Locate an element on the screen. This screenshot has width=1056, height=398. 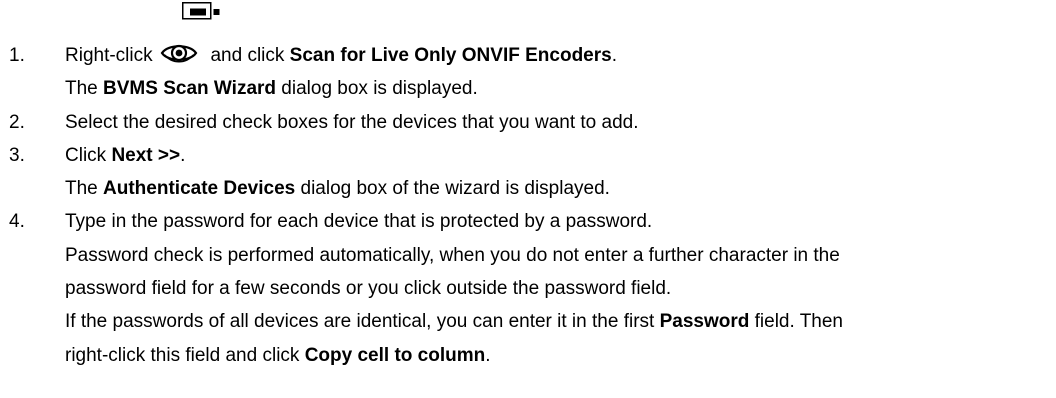
step-text: and click is located at coordinates (244, 55).